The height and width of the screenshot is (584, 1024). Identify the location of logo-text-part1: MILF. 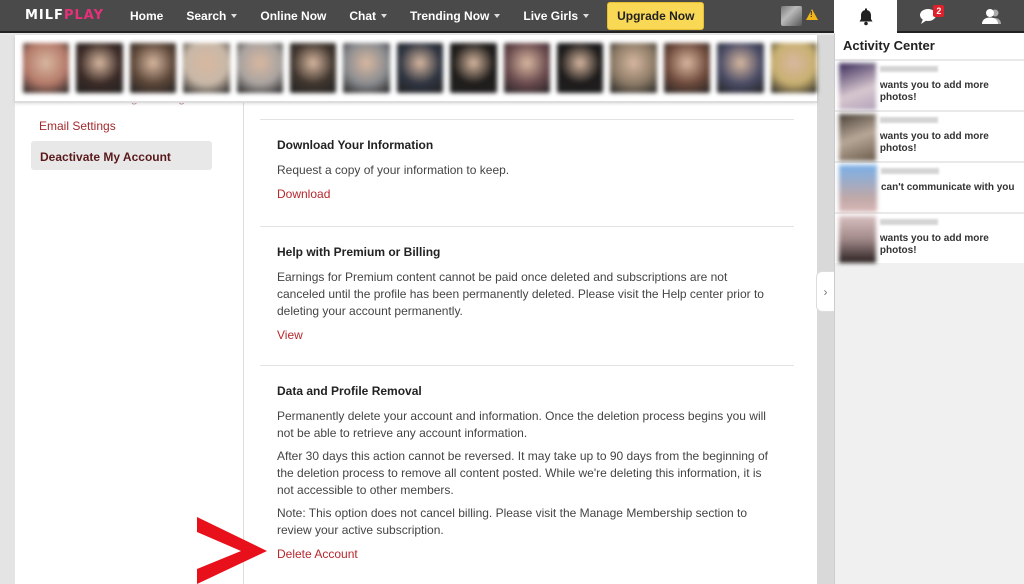
(44, 15).